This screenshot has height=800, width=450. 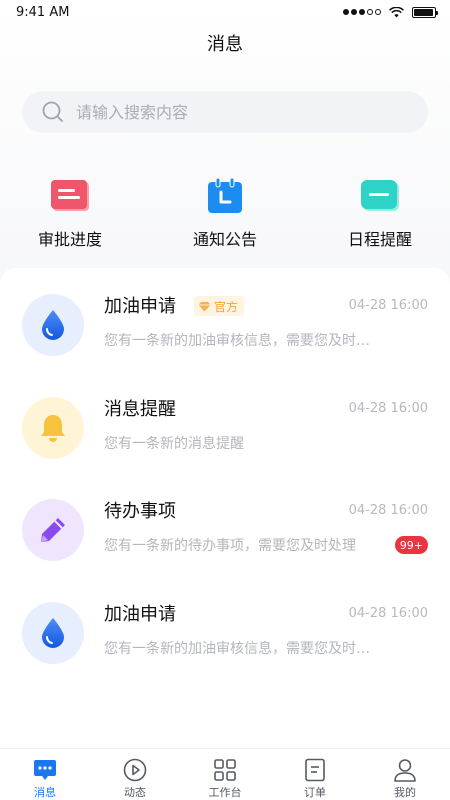 I want to click on approval-icon, so click(x=70, y=196).